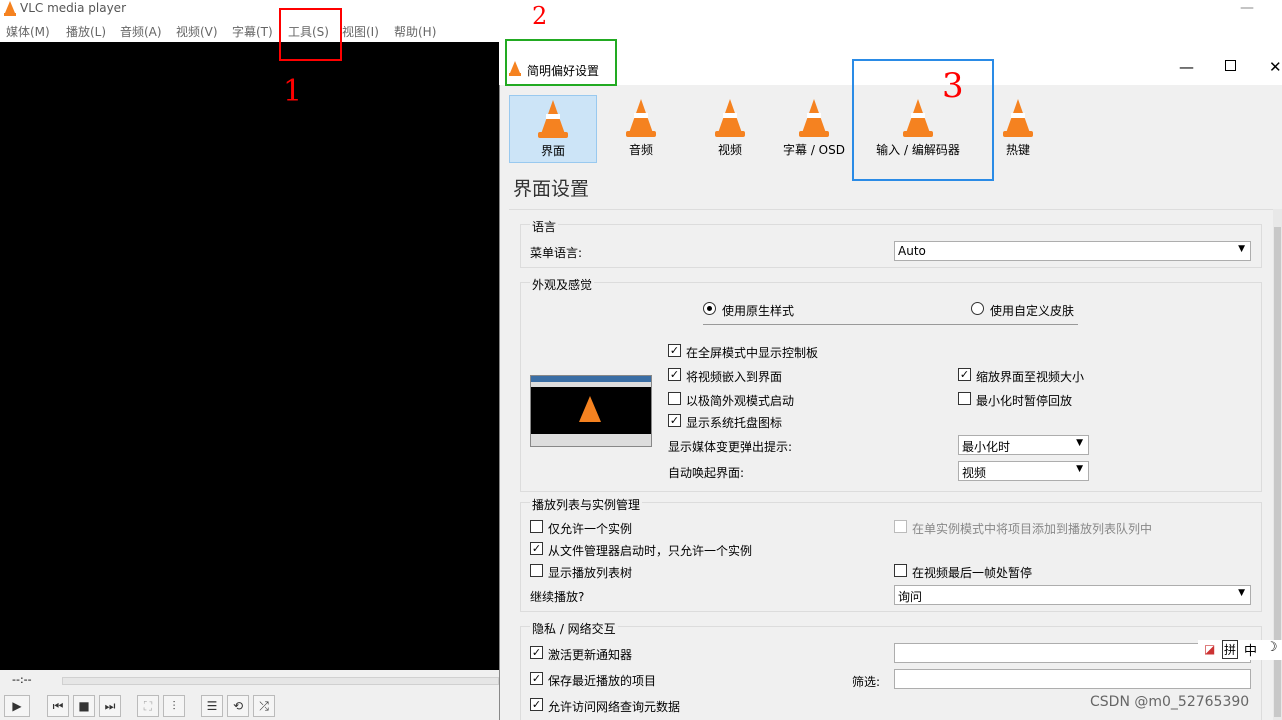 The height and width of the screenshot is (720, 1282). I want to click on loop-icon: ⟲, so click(238, 706).